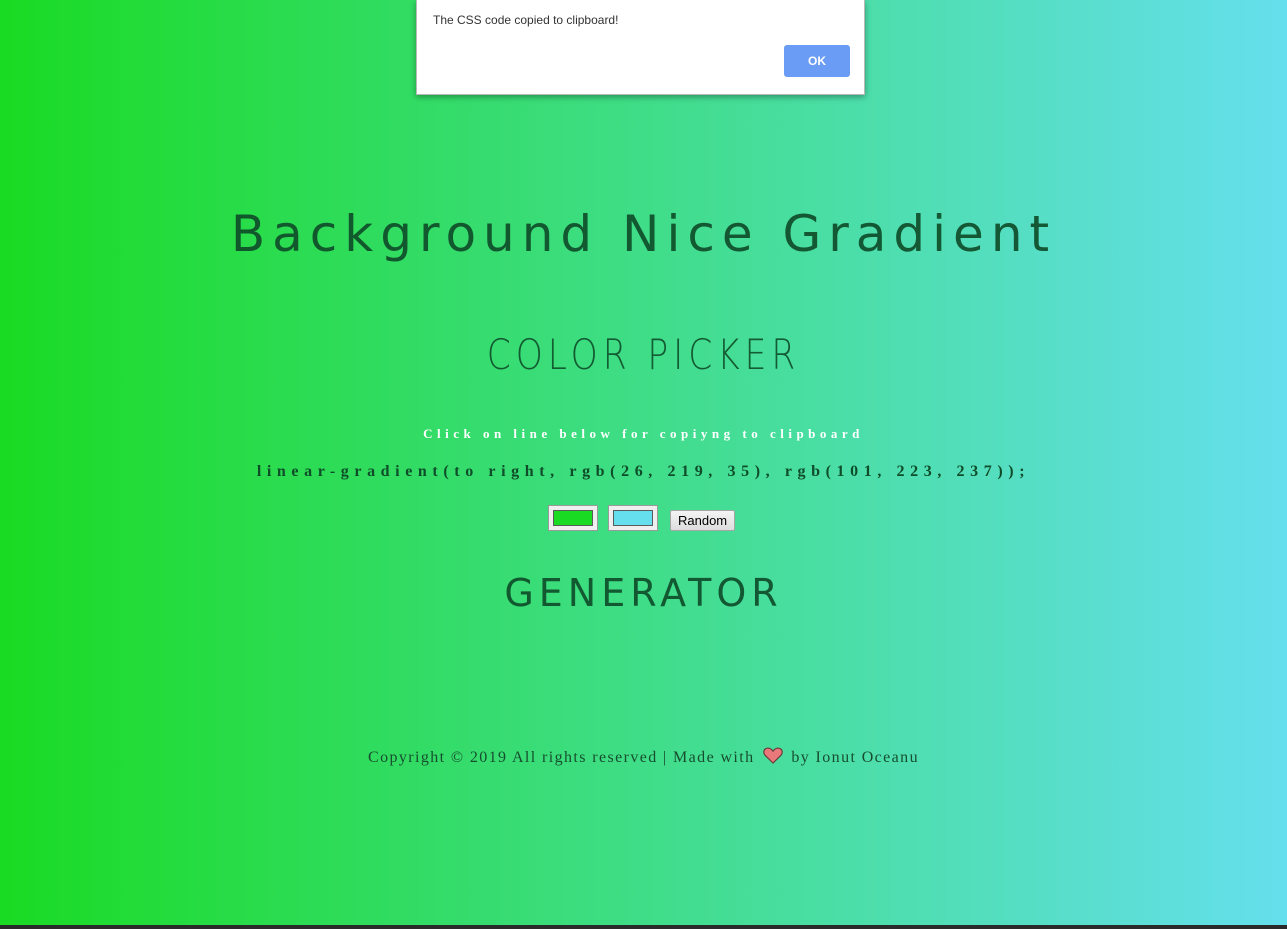  What do you see at coordinates (703, 520) in the screenshot?
I see `random-button: Random` at bounding box center [703, 520].